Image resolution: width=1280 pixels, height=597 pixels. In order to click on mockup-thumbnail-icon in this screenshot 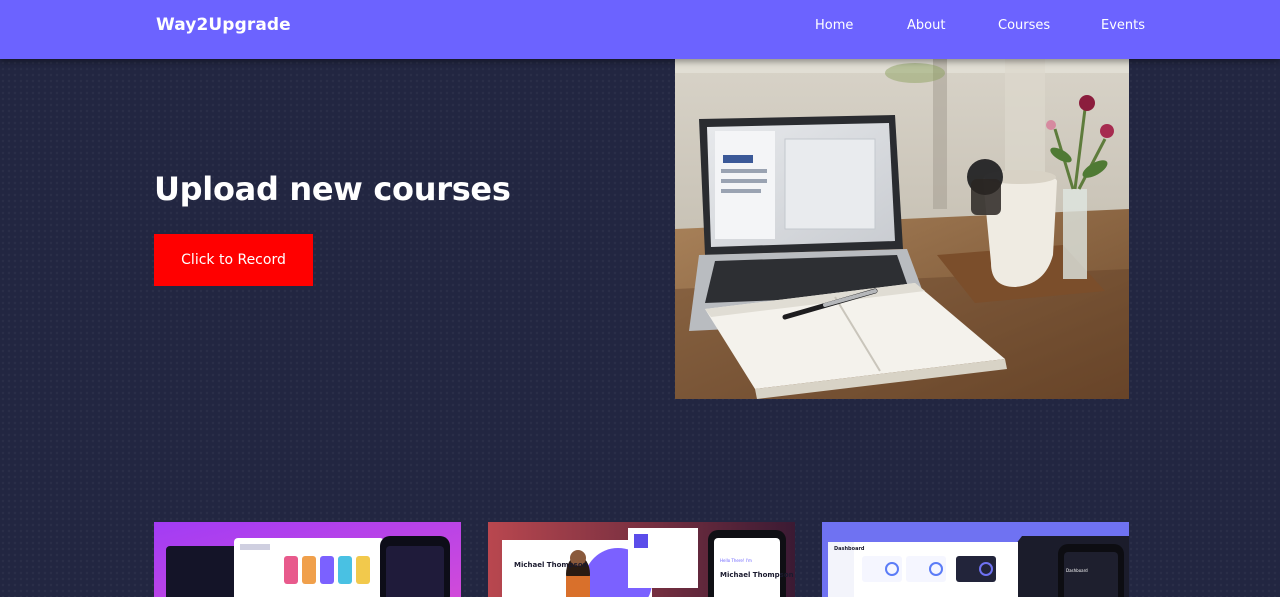, I will do `click(307, 559)`.